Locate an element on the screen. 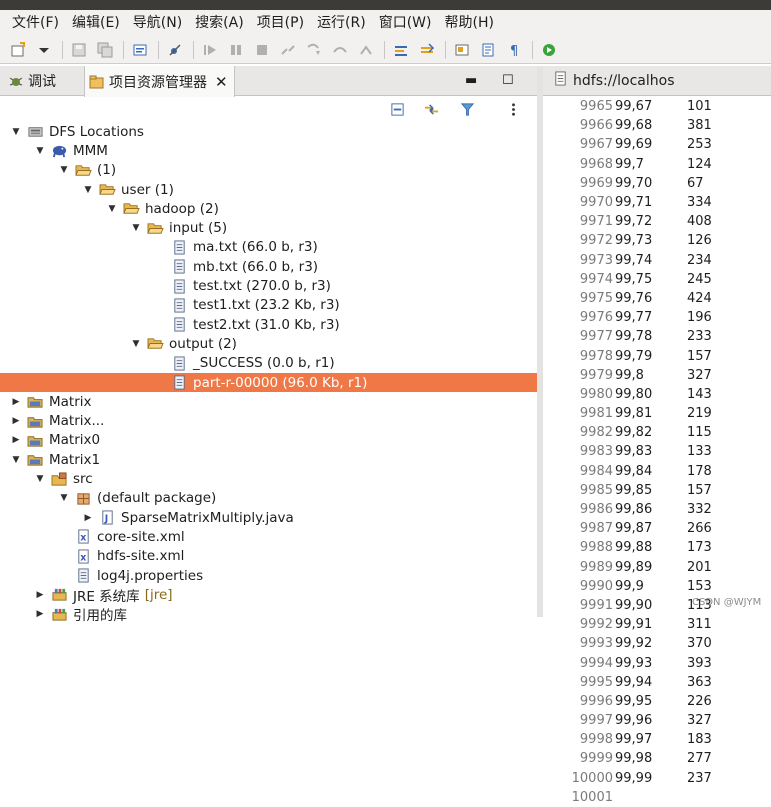 This screenshot has height=807, width=771. menu-project: 项目(P) is located at coordinates (281, 23).